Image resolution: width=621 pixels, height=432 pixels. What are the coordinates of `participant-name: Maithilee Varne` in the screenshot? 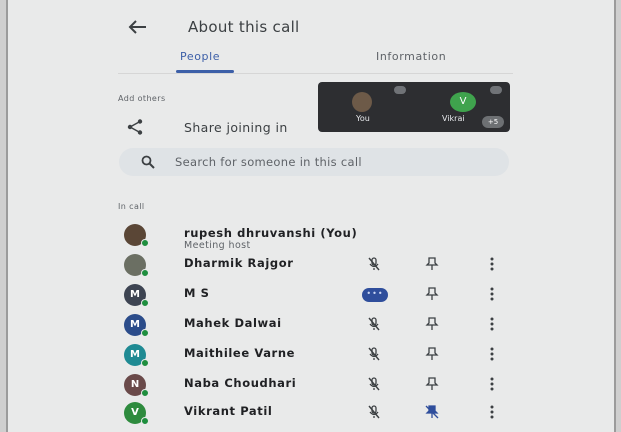 It's located at (240, 353).